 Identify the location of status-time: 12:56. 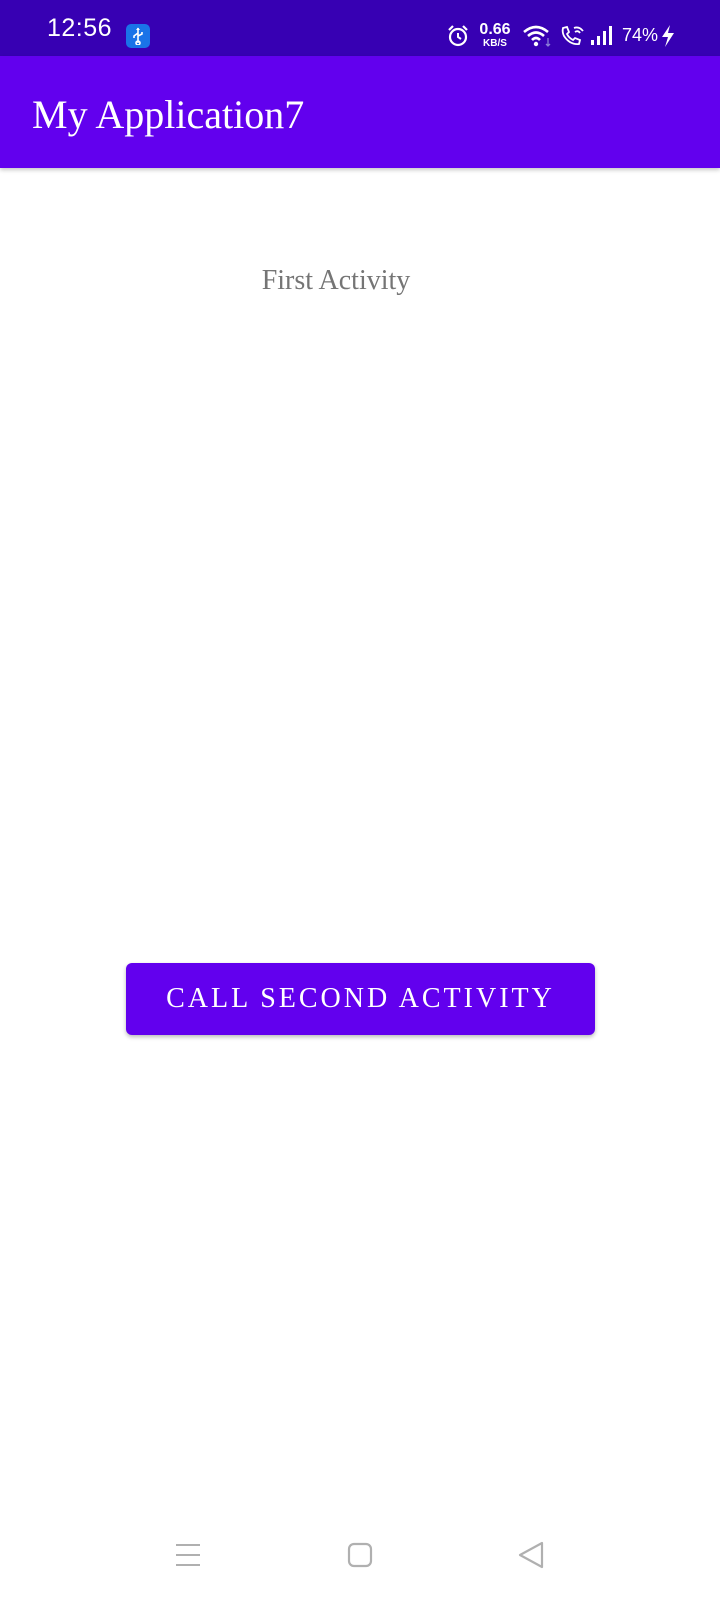
(80, 28).